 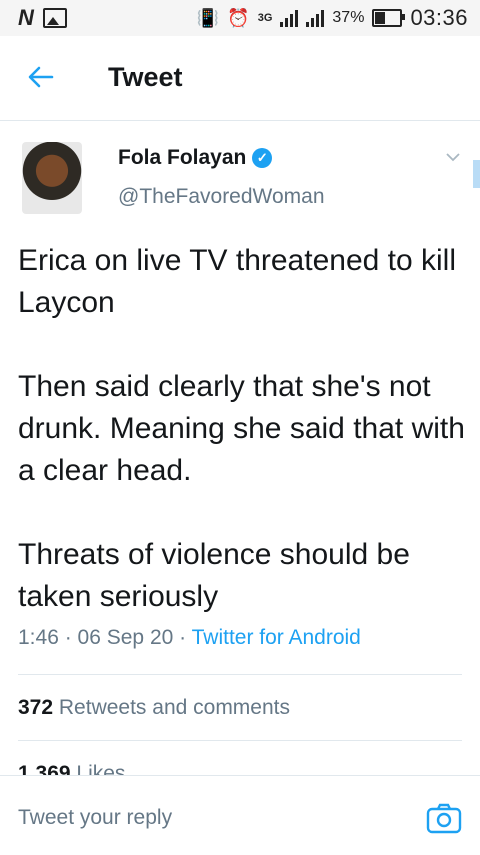 I want to click on tweet-source-link: Twitter for Android, so click(x=276, y=637).